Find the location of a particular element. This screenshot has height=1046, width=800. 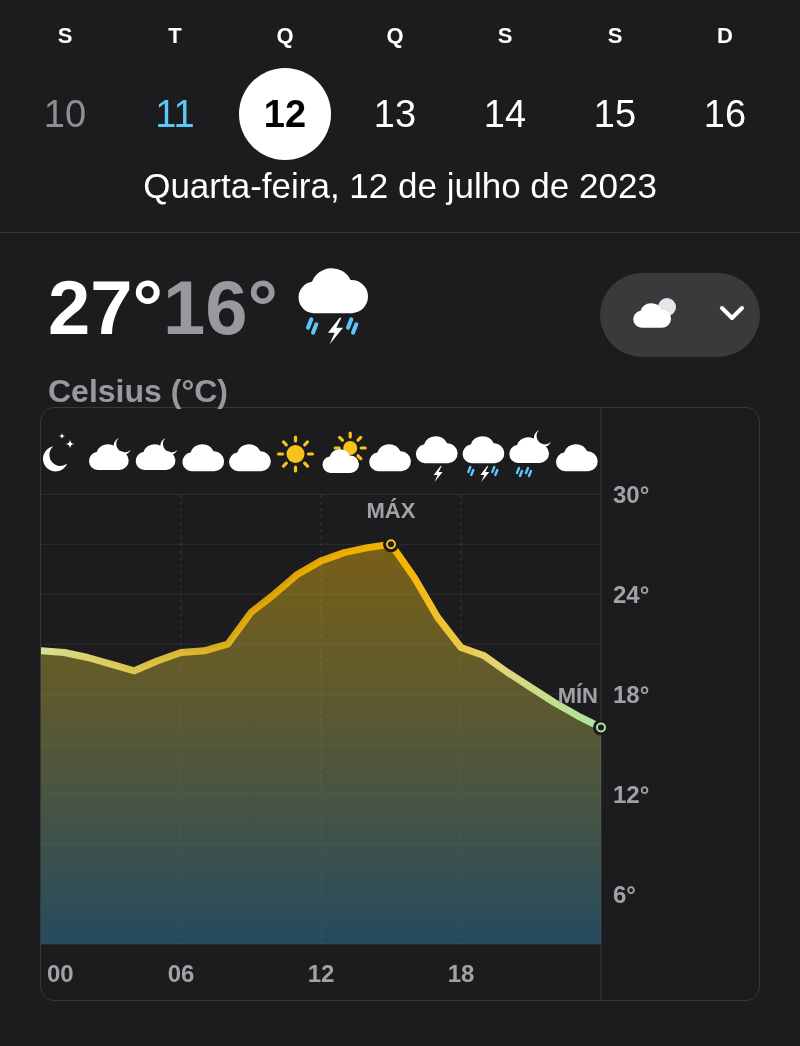

y-axis-label: 30° is located at coordinates (631, 494).